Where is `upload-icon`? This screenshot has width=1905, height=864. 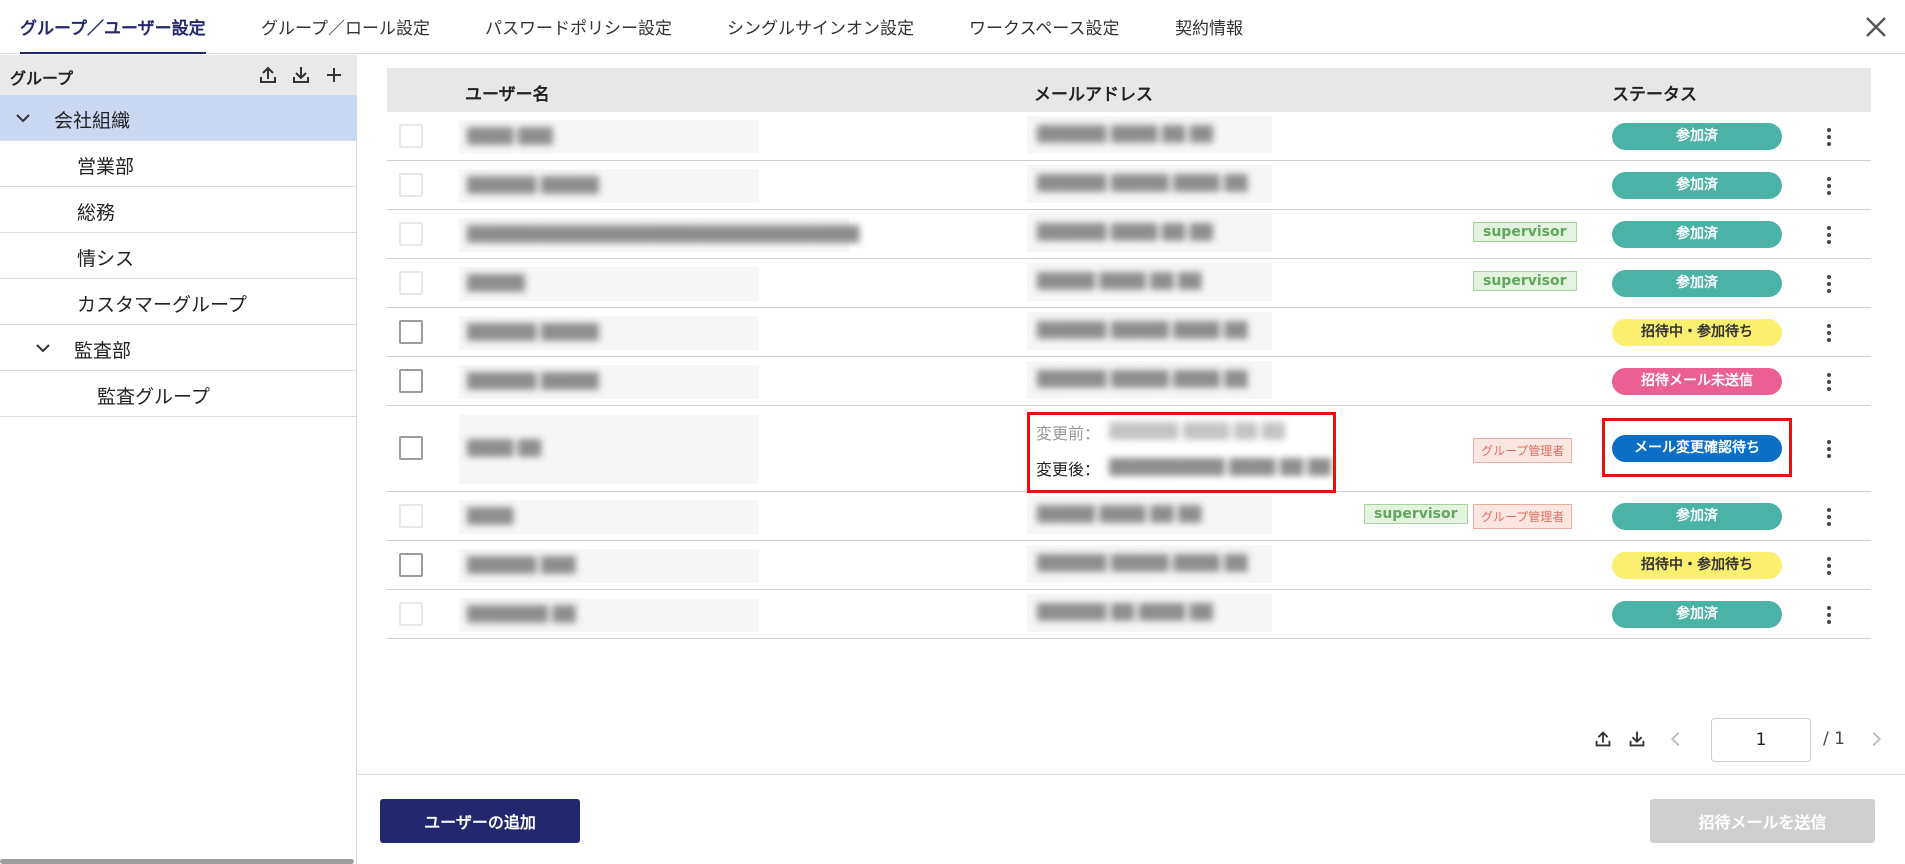 upload-icon is located at coordinates (268, 75).